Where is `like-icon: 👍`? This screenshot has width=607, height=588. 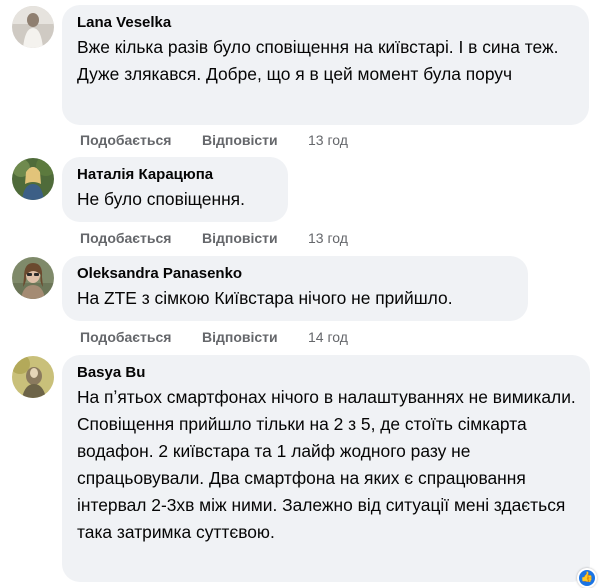 like-icon: 👍 is located at coordinates (587, 578).